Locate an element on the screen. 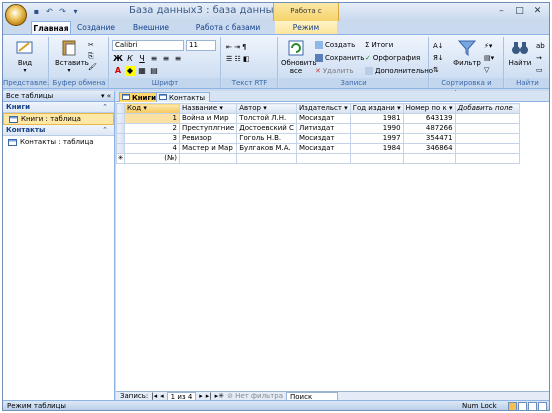 This screenshot has height=413, width=552. column-header-author: Автор ▾ is located at coordinates (266, 108).